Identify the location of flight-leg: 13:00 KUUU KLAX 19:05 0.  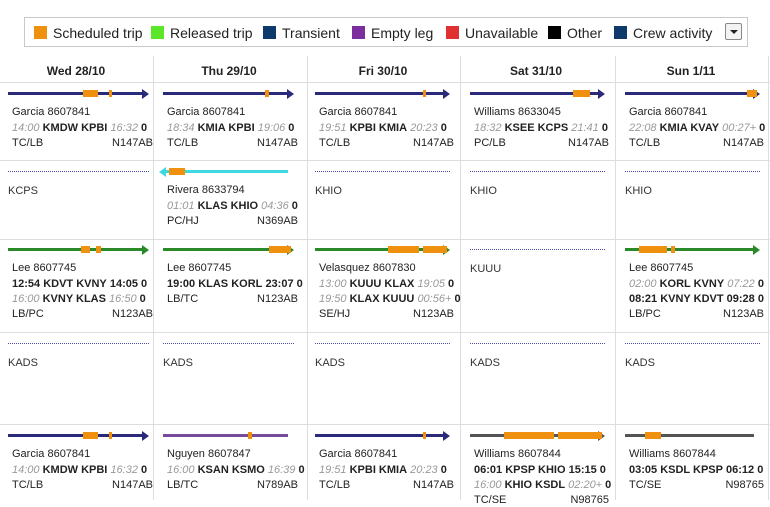
(386, 284).